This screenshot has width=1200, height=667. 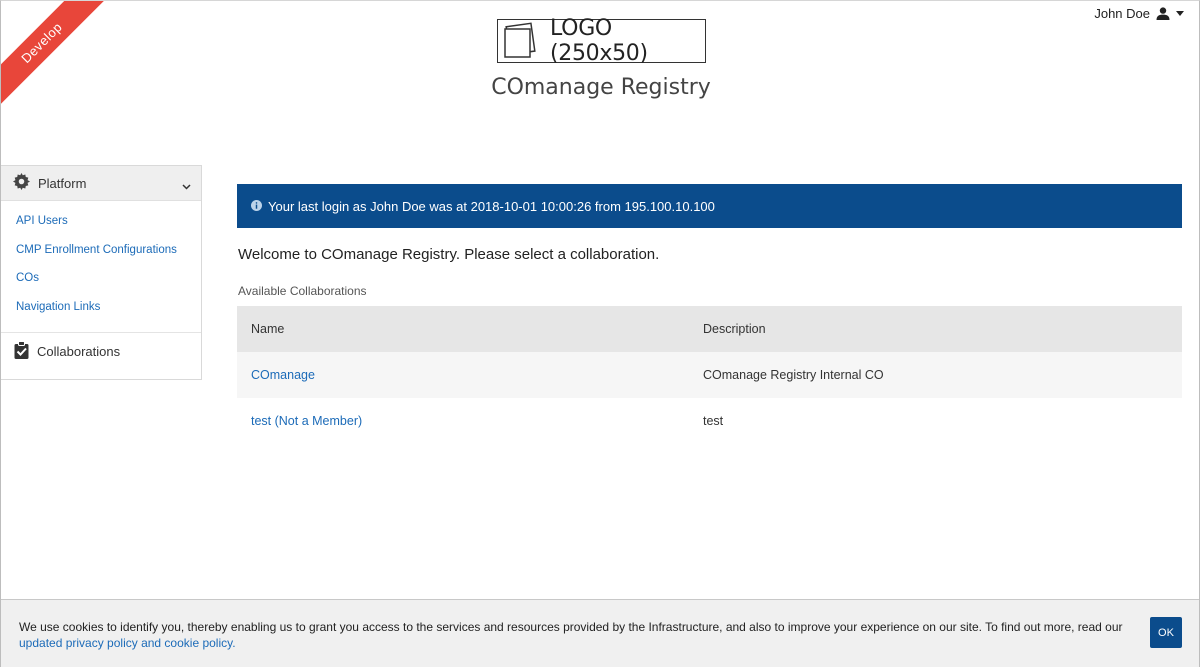 I want to click on image-placeholder-icon, so click(x=520, y=41).